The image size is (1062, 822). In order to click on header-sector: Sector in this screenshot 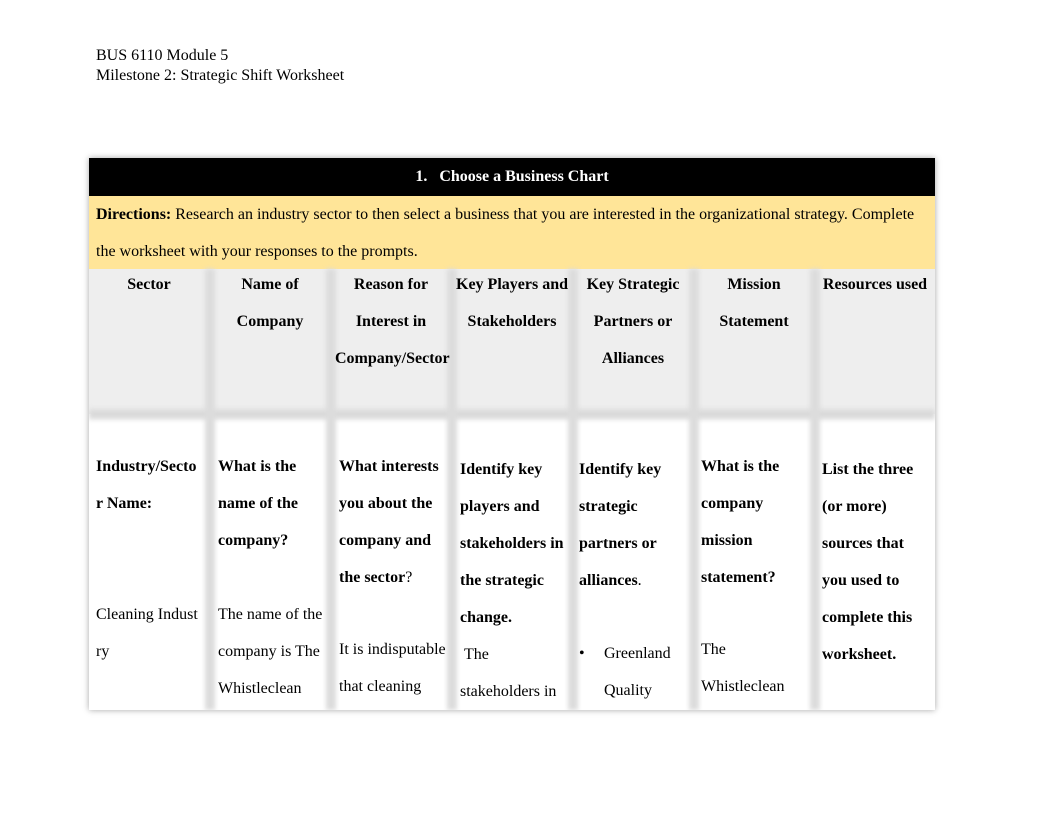, I will do `click(149, 284)`.